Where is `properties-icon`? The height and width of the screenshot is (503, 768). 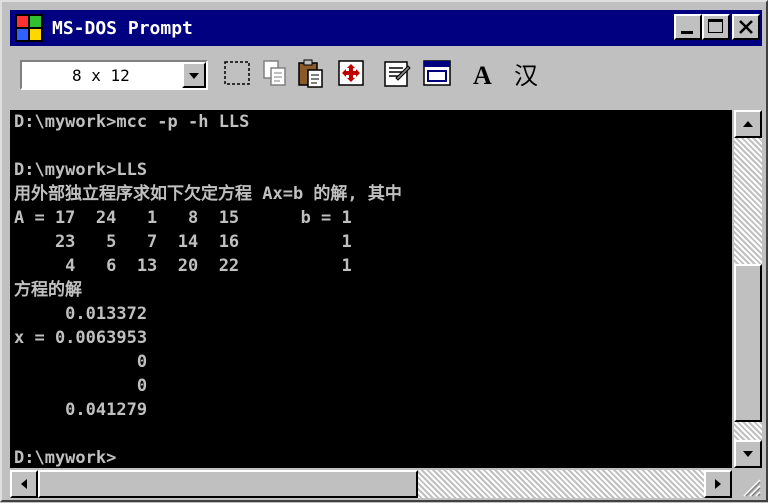
properties-icon is located at coordinates (397, 74).